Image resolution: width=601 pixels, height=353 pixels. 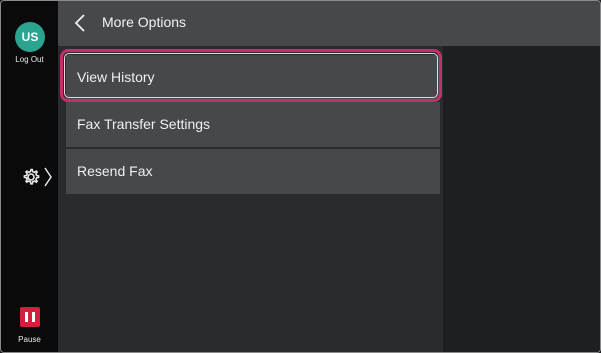 What do you see at coordinates (26, 317) in the screenshot?
I see `pause-icon` at bounding box center [26, 317].